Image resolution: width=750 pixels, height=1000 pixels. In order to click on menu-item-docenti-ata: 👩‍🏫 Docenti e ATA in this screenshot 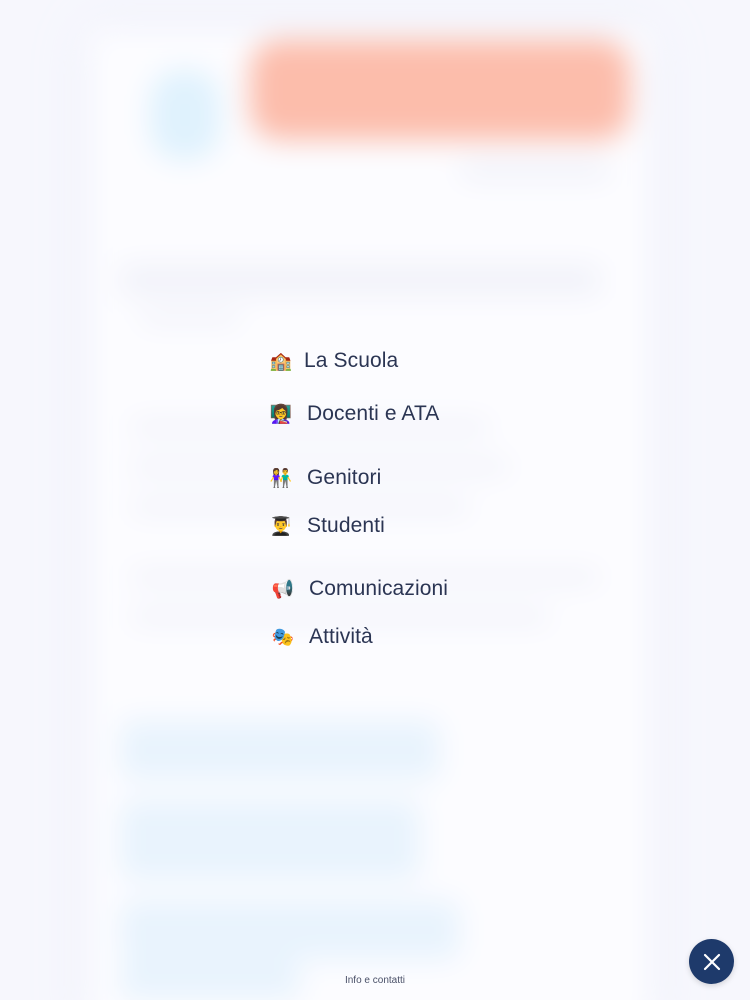, I will do `click(354, 414)`.